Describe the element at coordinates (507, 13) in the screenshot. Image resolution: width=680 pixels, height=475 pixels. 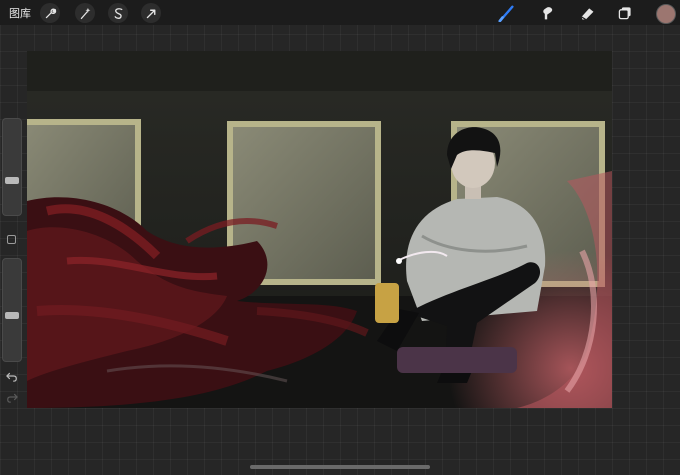
I see `brush-icon` at that location.